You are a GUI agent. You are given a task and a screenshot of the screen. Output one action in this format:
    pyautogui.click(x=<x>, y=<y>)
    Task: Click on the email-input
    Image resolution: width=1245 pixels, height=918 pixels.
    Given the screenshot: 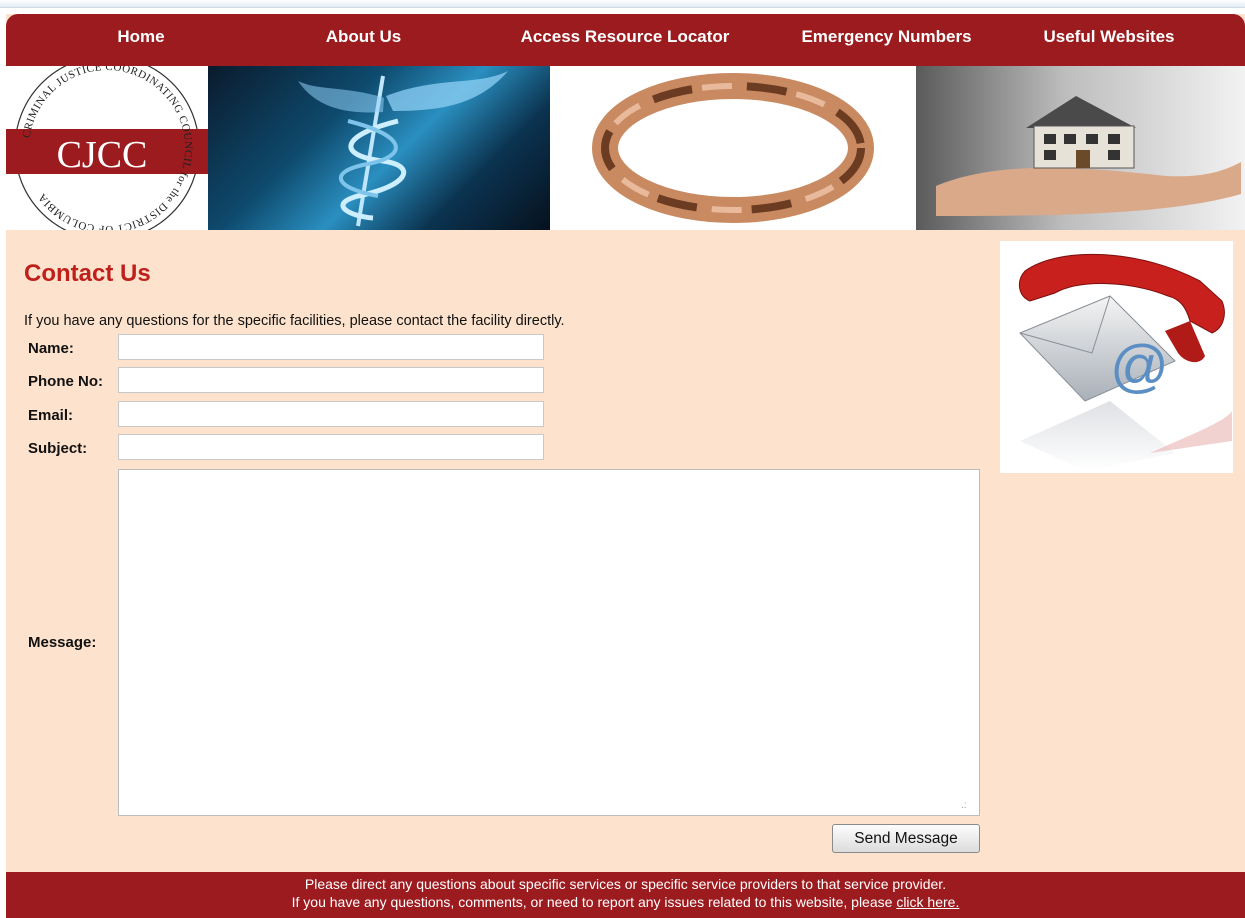 What is the action you would take?
    pyautogui.click(x=331, y=414)
    